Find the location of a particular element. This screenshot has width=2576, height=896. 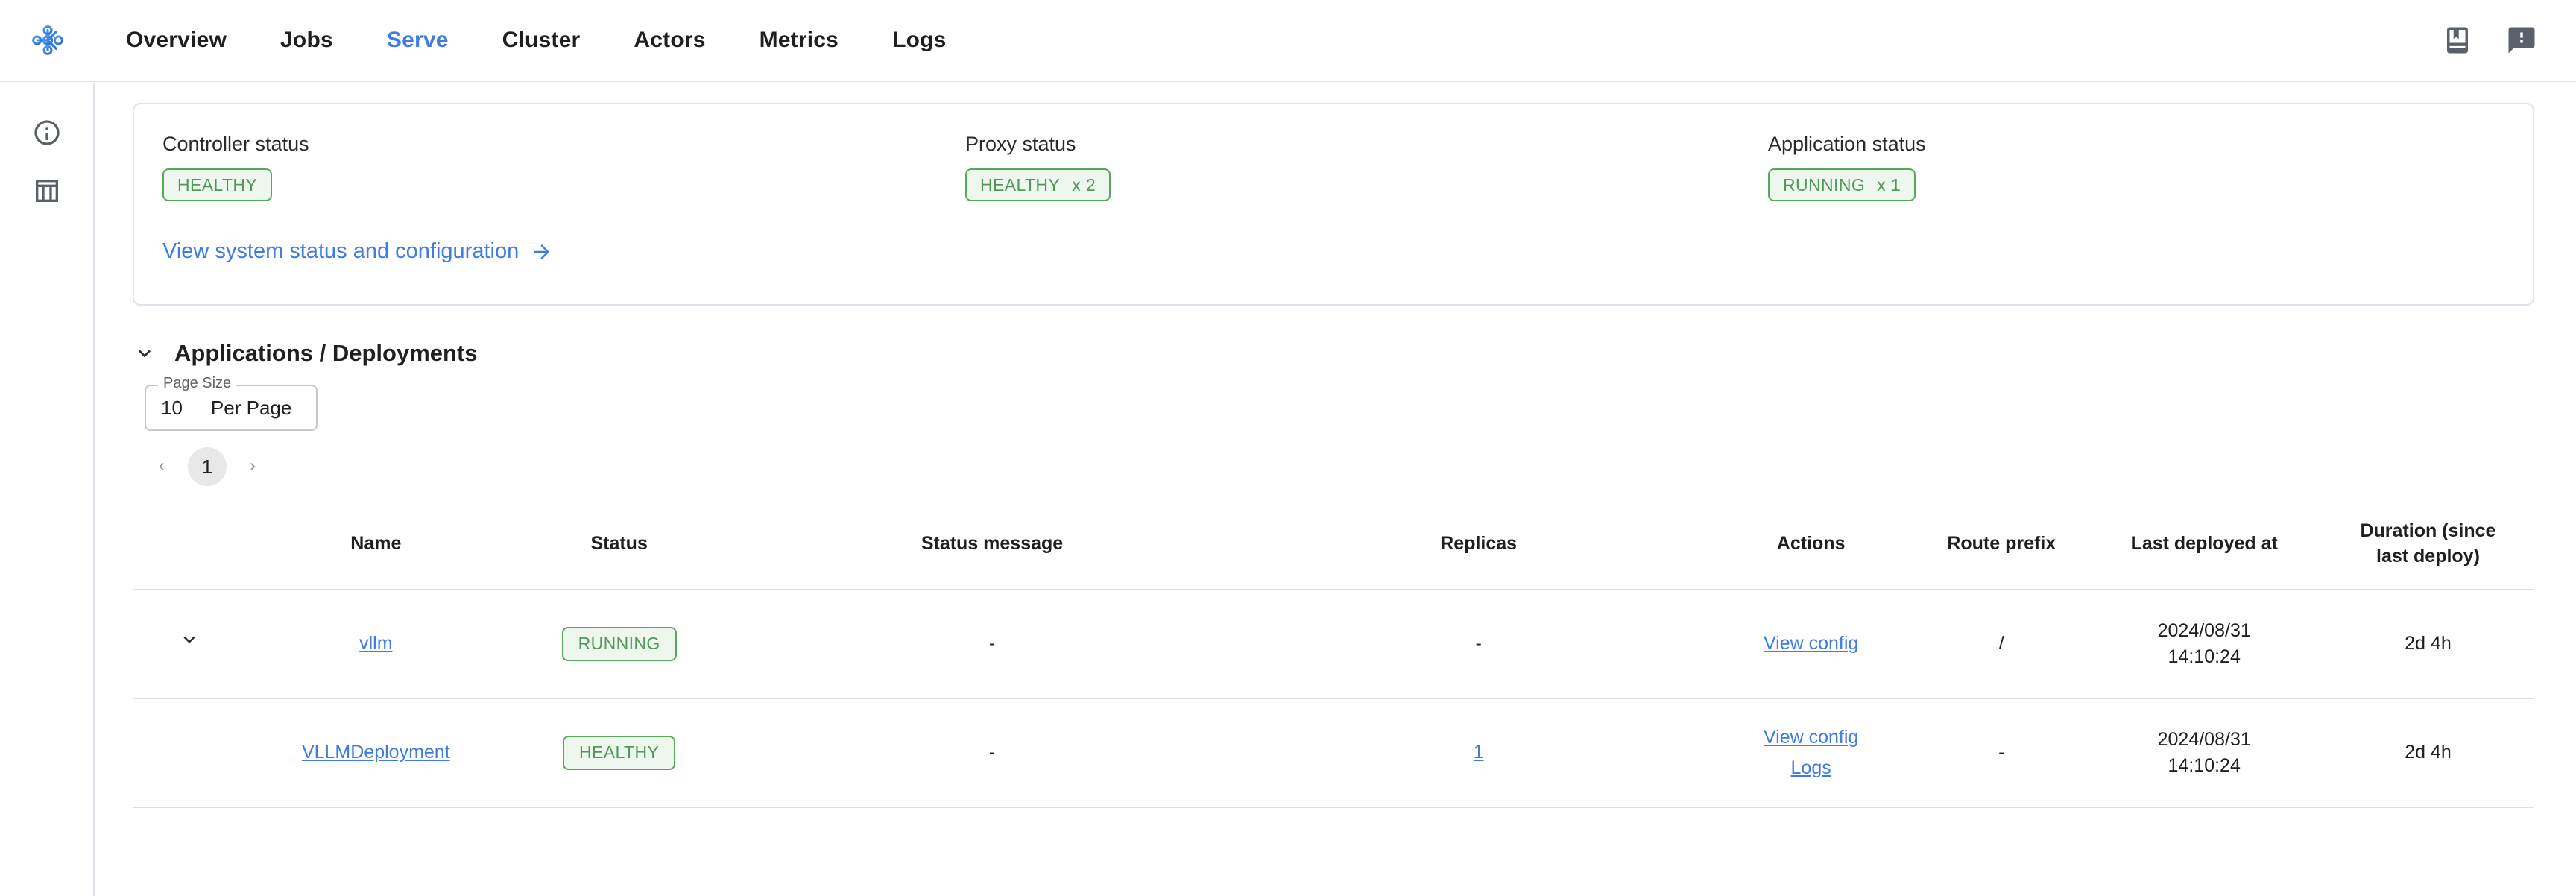

nav-item-metrics: Metrics is located at coordinates (799, 40).